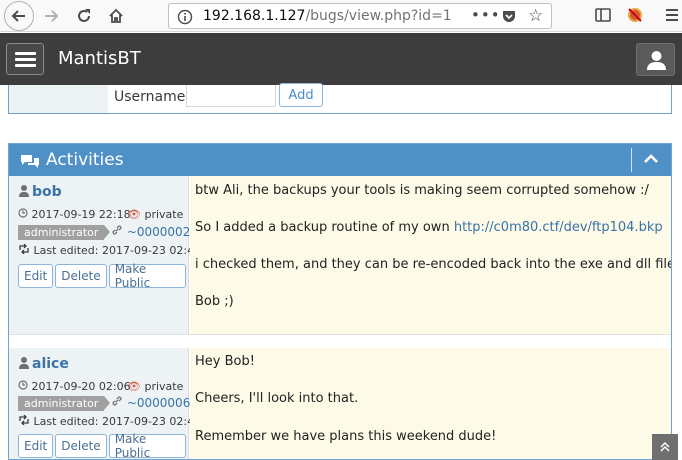  I want to click on url-text: 192.168.1.127/bugs/view.php?id=1, so click(327, 16).